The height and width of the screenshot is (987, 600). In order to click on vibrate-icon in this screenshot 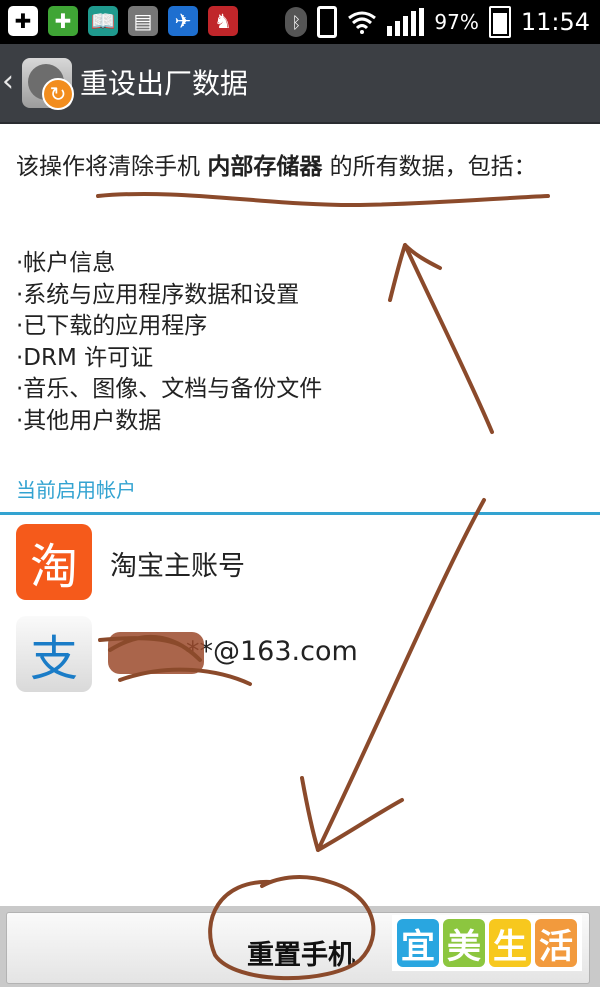, I will do `click(327, 22)`.